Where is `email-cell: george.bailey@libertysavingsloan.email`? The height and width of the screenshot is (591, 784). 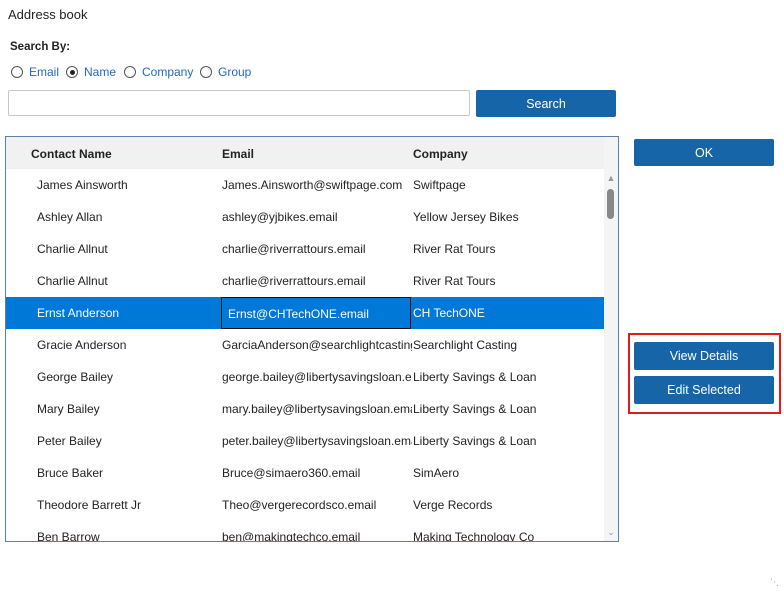 email-cell: george.bailey@libertysavingsloan.email is located at coordinates (317, 377).